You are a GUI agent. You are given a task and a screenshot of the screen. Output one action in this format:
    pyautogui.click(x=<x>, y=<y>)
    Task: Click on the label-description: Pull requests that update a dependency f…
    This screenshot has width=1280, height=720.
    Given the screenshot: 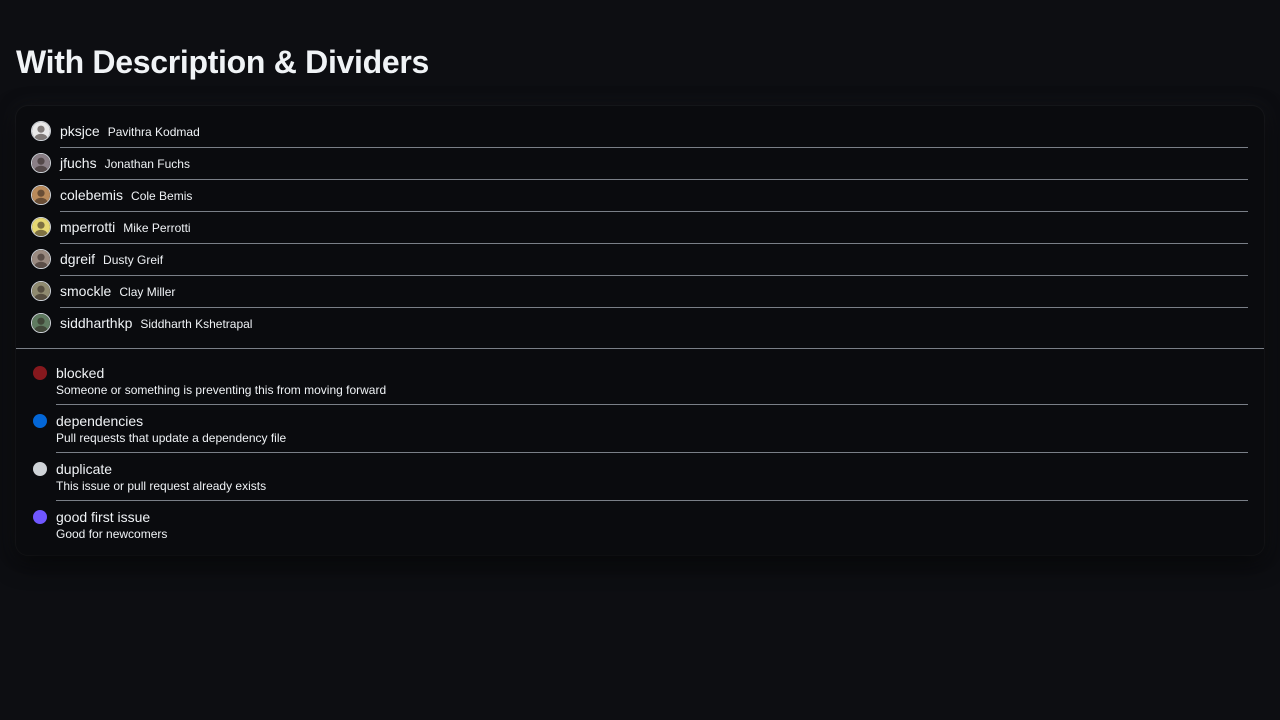 What is the action you would take?
    pyautogui.click(x=171, y=438)
    